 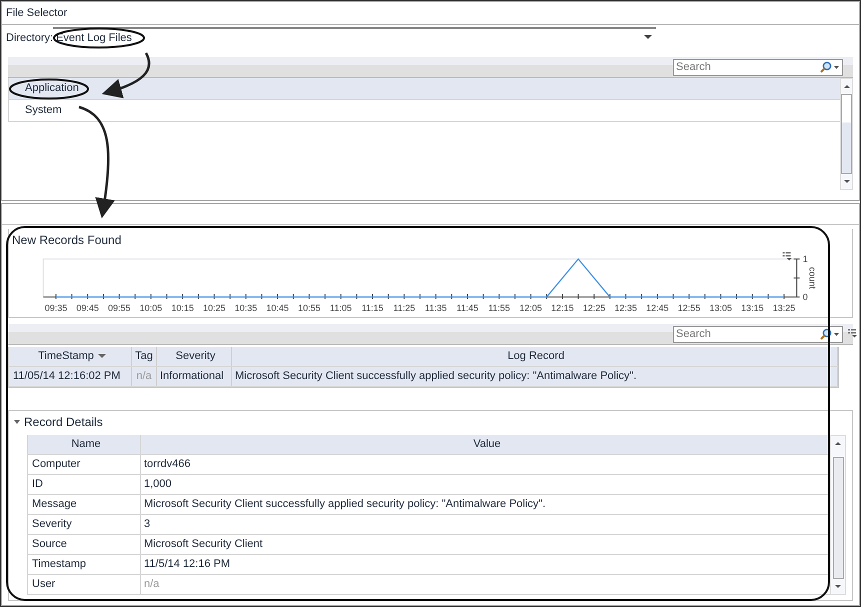 What do you see at coordinates (203, 544) in the screenshot?
I see `table-cell-text: Microsoft Security Client` at bounding box center [203, 544].